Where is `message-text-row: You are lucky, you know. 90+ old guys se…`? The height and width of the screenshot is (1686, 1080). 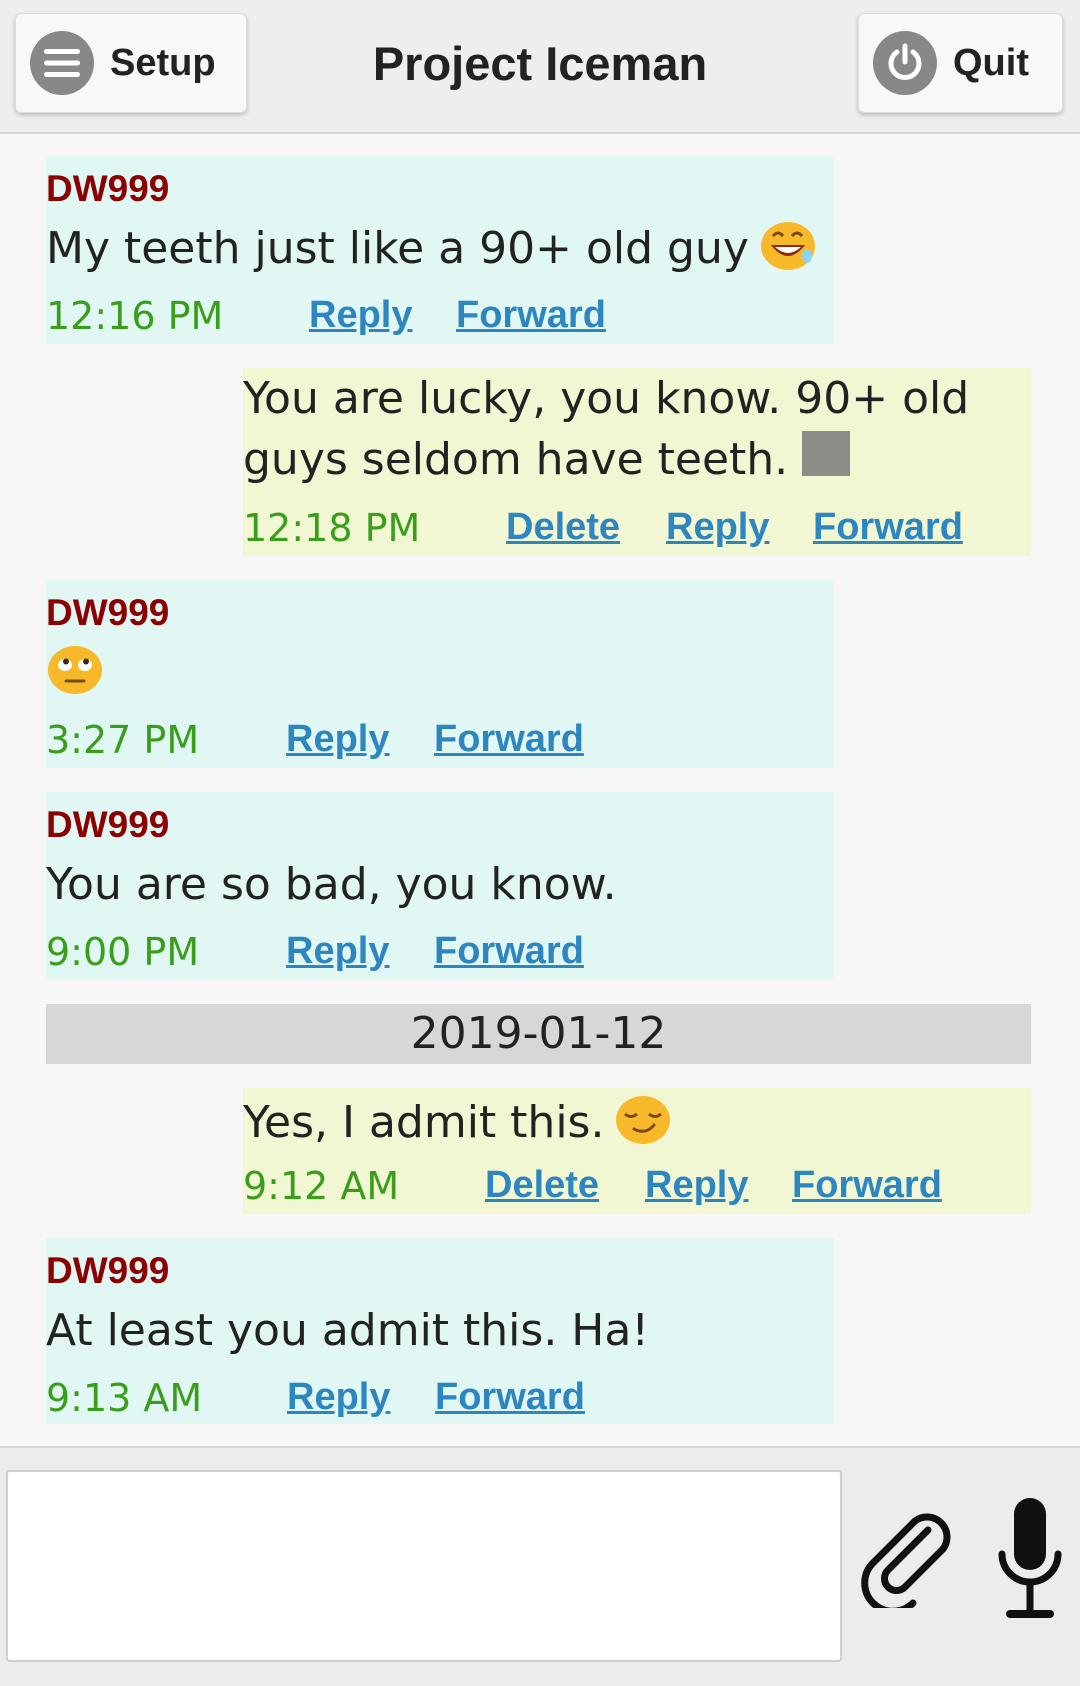
message-text-row: You are lucky, you know. 90+ old guys se… is located at coordinates (632, 429).